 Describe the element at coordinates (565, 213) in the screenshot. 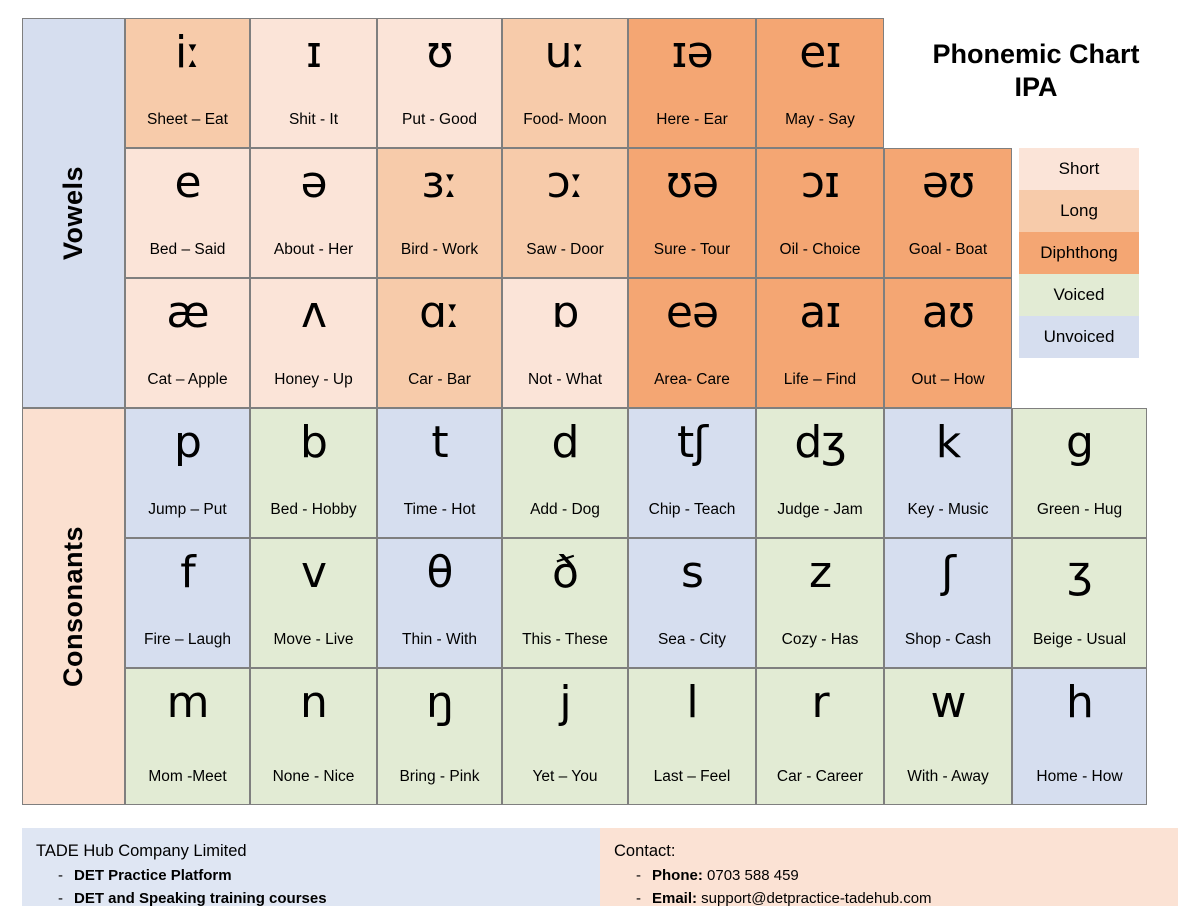

I see `vowel-cell: ɔː Saw - Door` at that location.